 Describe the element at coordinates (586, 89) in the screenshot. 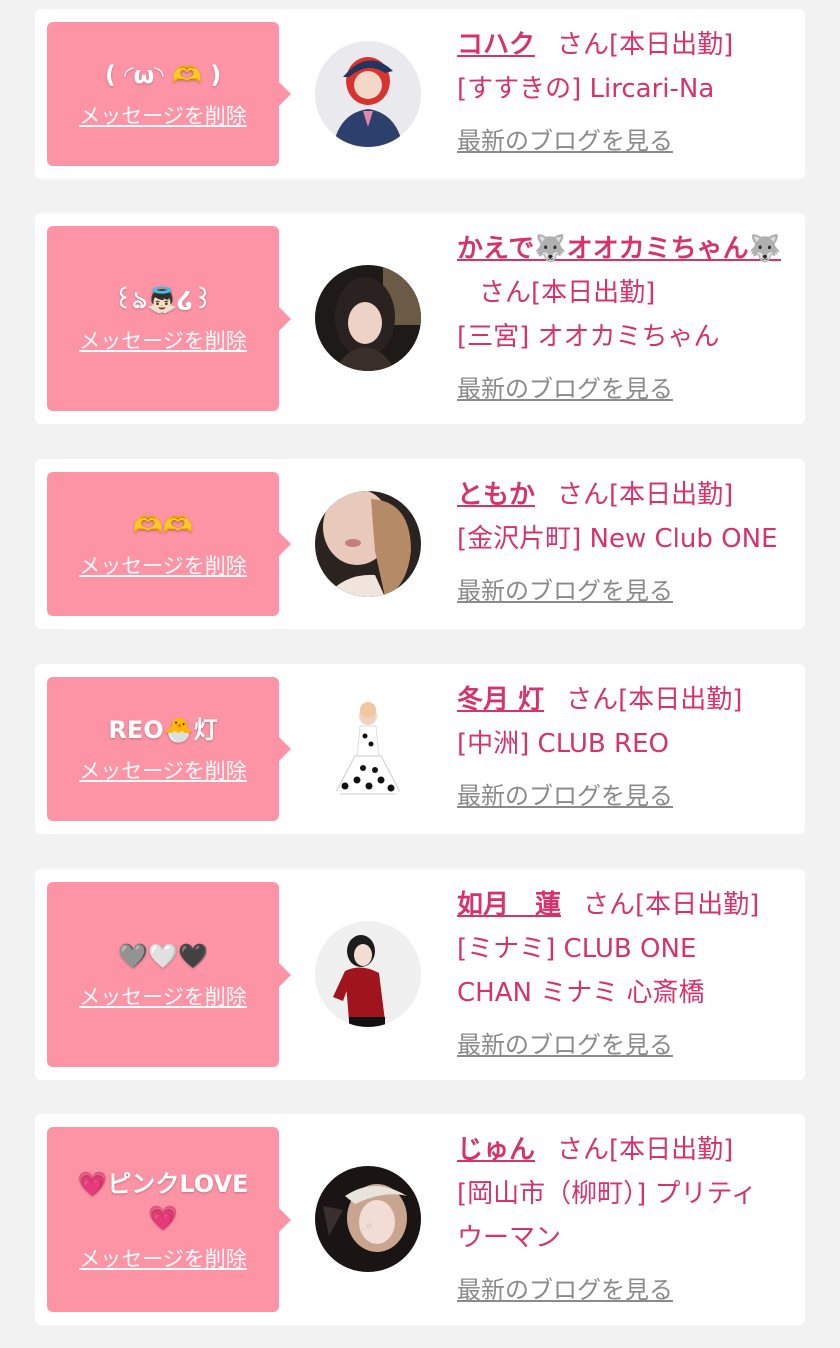

I see `shop-name: [すすきの] Lircari-Na` at that location.